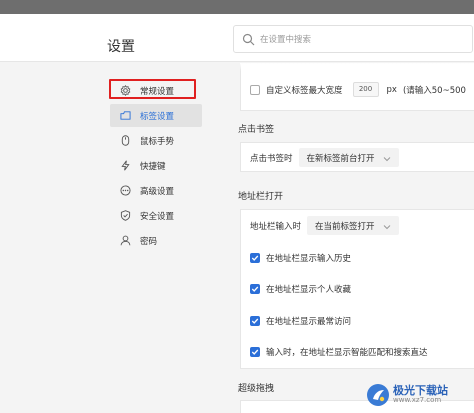  I want to click on checkbox-most-visited, so click(255, 321).